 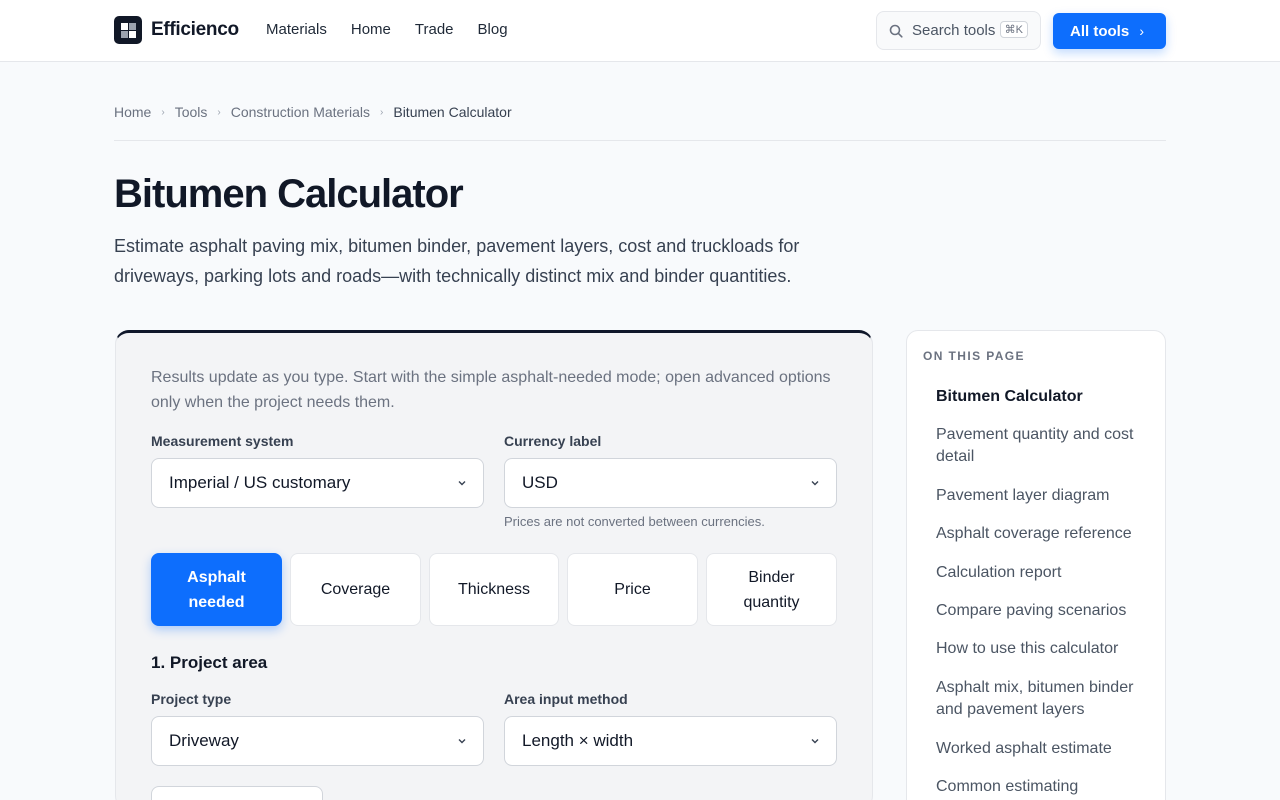 I want to click on nav-link-materials: Materials, so click(x=296, y=29).